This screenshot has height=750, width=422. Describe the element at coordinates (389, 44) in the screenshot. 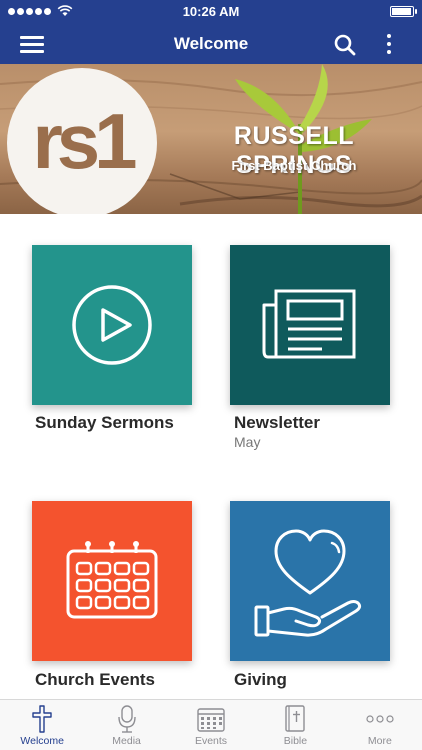

I see `vertical-ellipsis-icon` at that location.